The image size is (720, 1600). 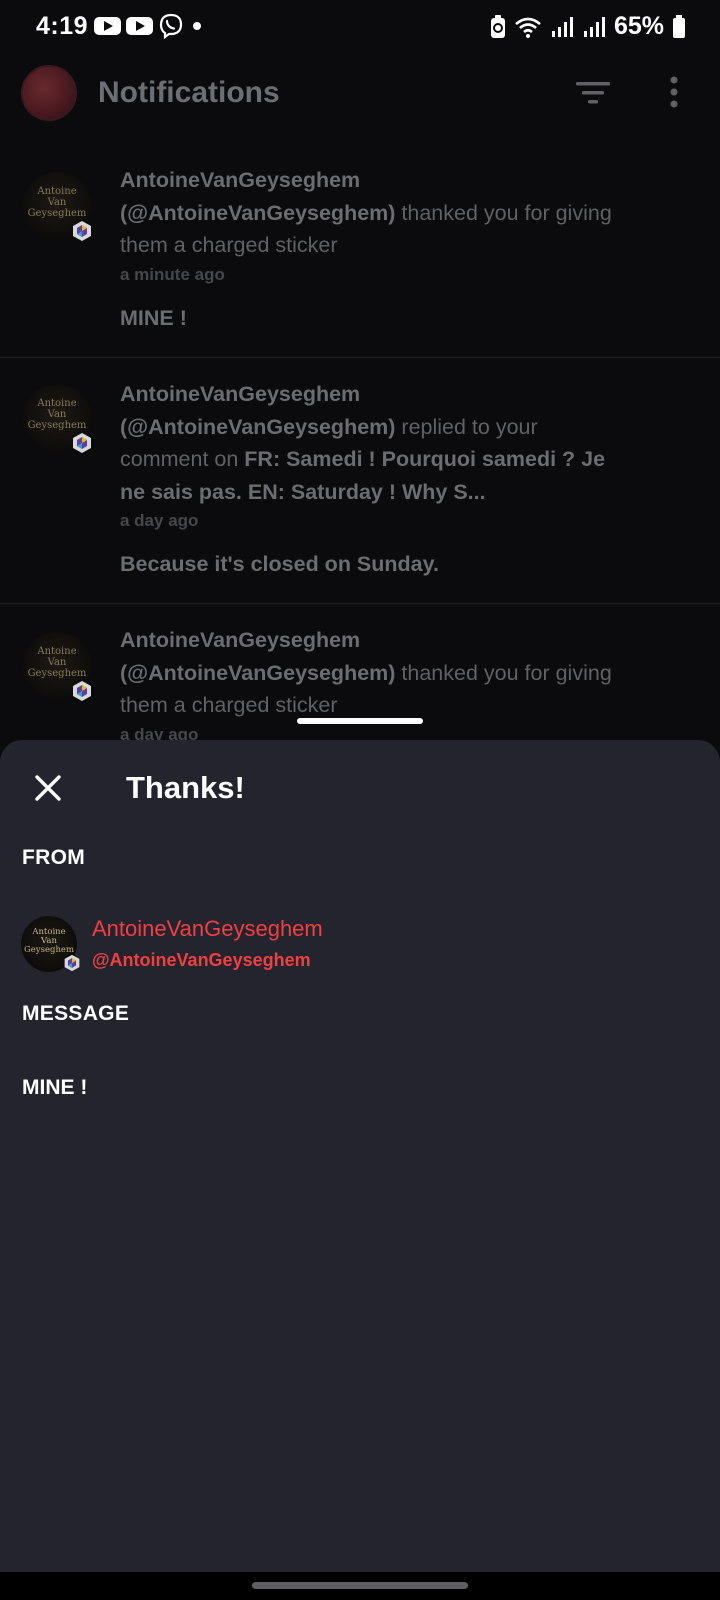 I want to click on home-gesture-handle, so click(x=360, y=1585).